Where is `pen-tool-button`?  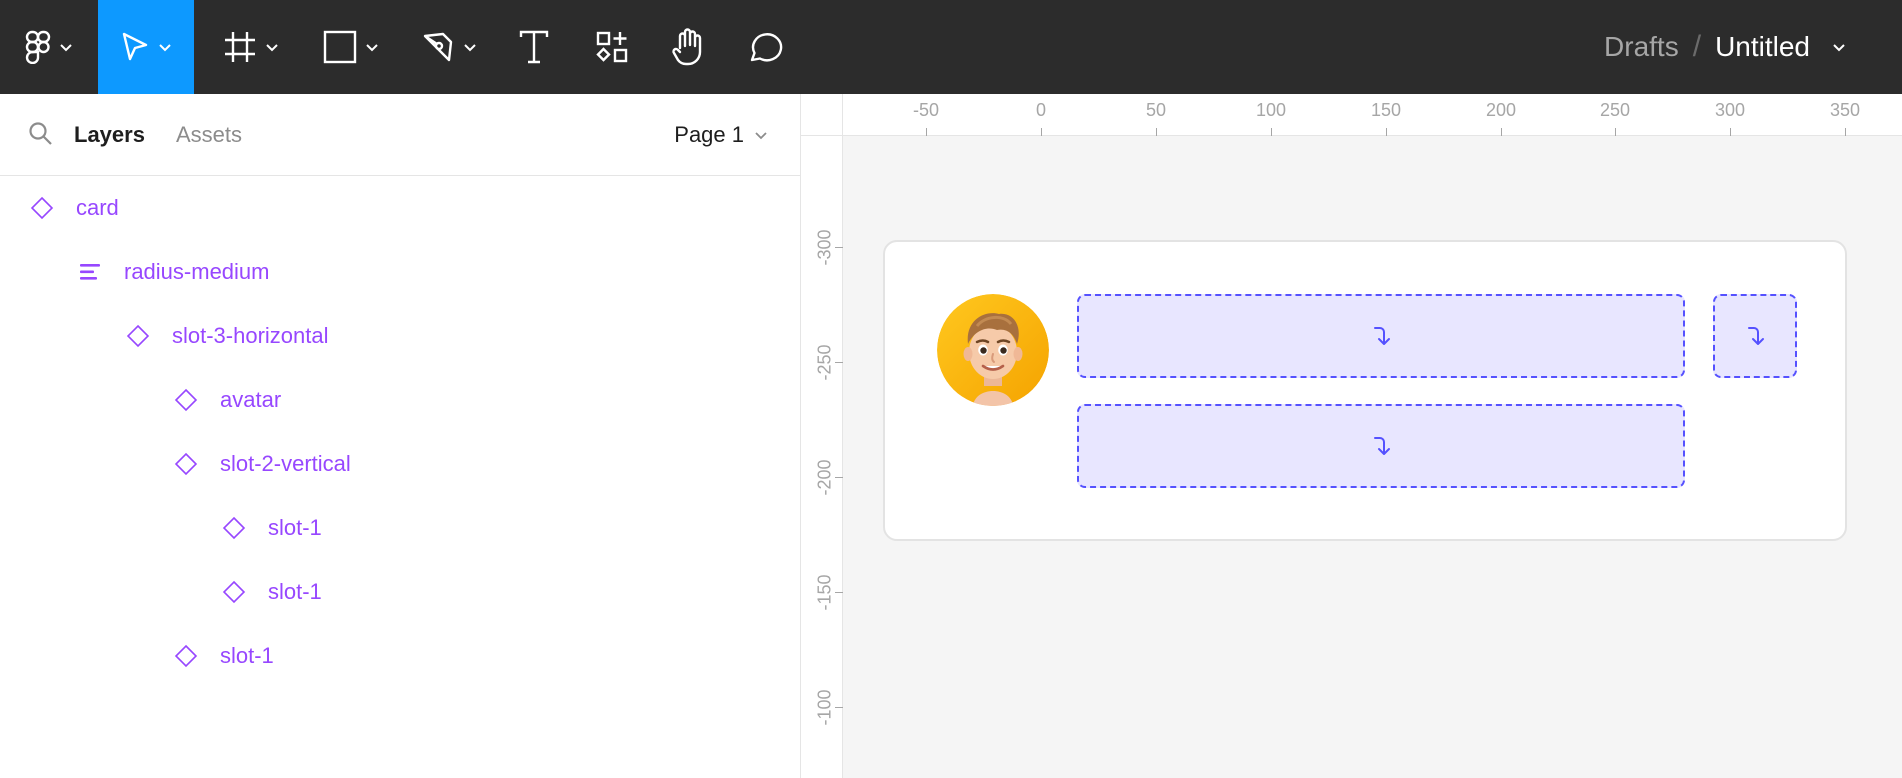 pen-tool-button is located at coordinates (449, 47).